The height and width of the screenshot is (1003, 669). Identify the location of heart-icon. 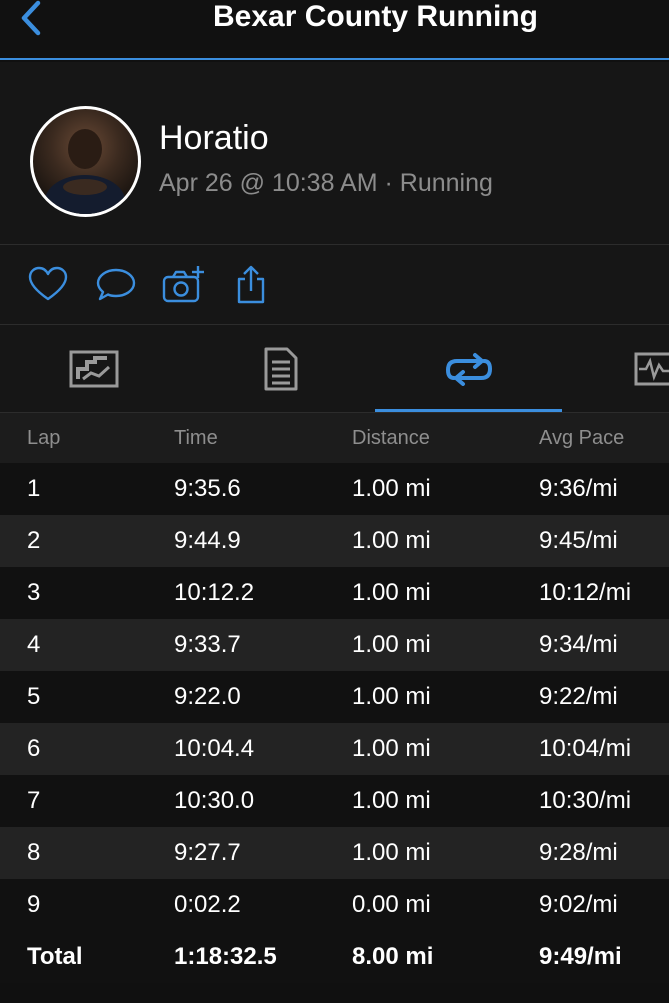
(48, 283).